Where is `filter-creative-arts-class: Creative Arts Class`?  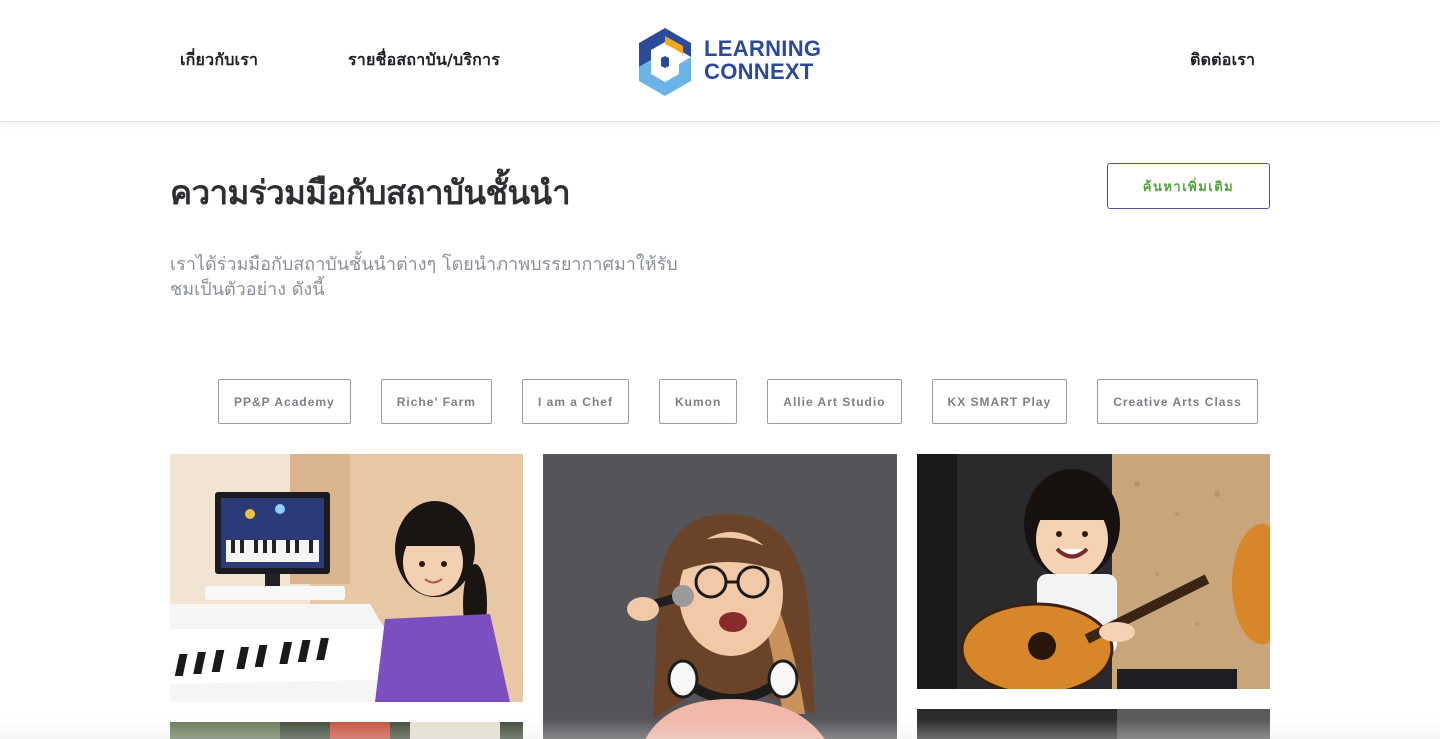
filter-creative-arts-class: Creative Arts Class is located at coordinates (1177, 401).